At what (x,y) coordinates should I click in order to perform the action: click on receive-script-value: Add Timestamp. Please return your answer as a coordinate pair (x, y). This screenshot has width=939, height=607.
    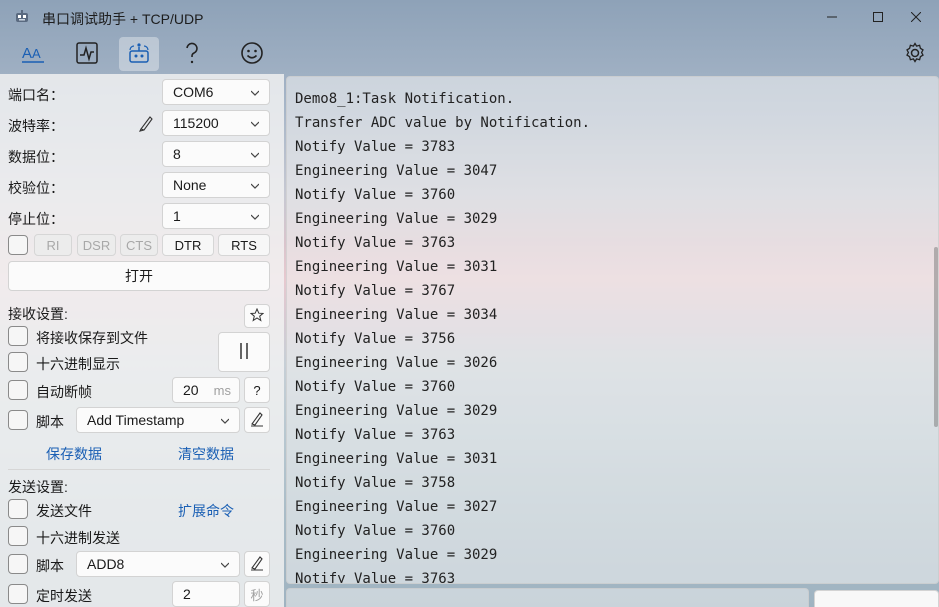
    Looking at the image, I should click on (136, 420).